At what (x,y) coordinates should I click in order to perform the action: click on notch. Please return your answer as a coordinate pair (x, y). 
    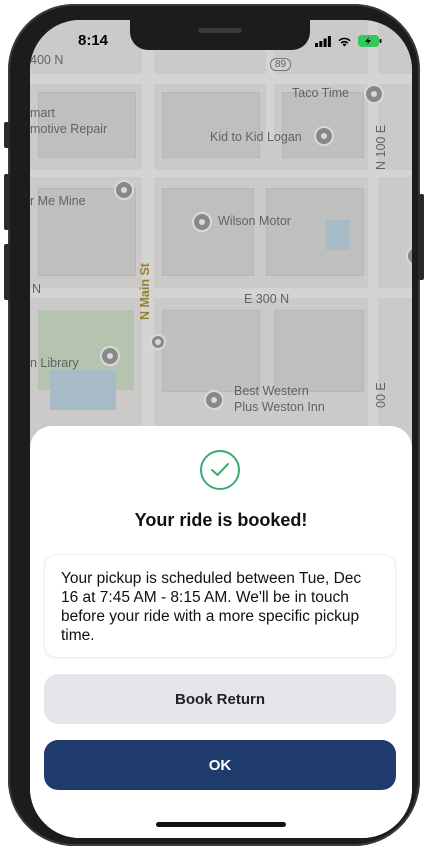
    Looking at the image, I should click on (220, 35).